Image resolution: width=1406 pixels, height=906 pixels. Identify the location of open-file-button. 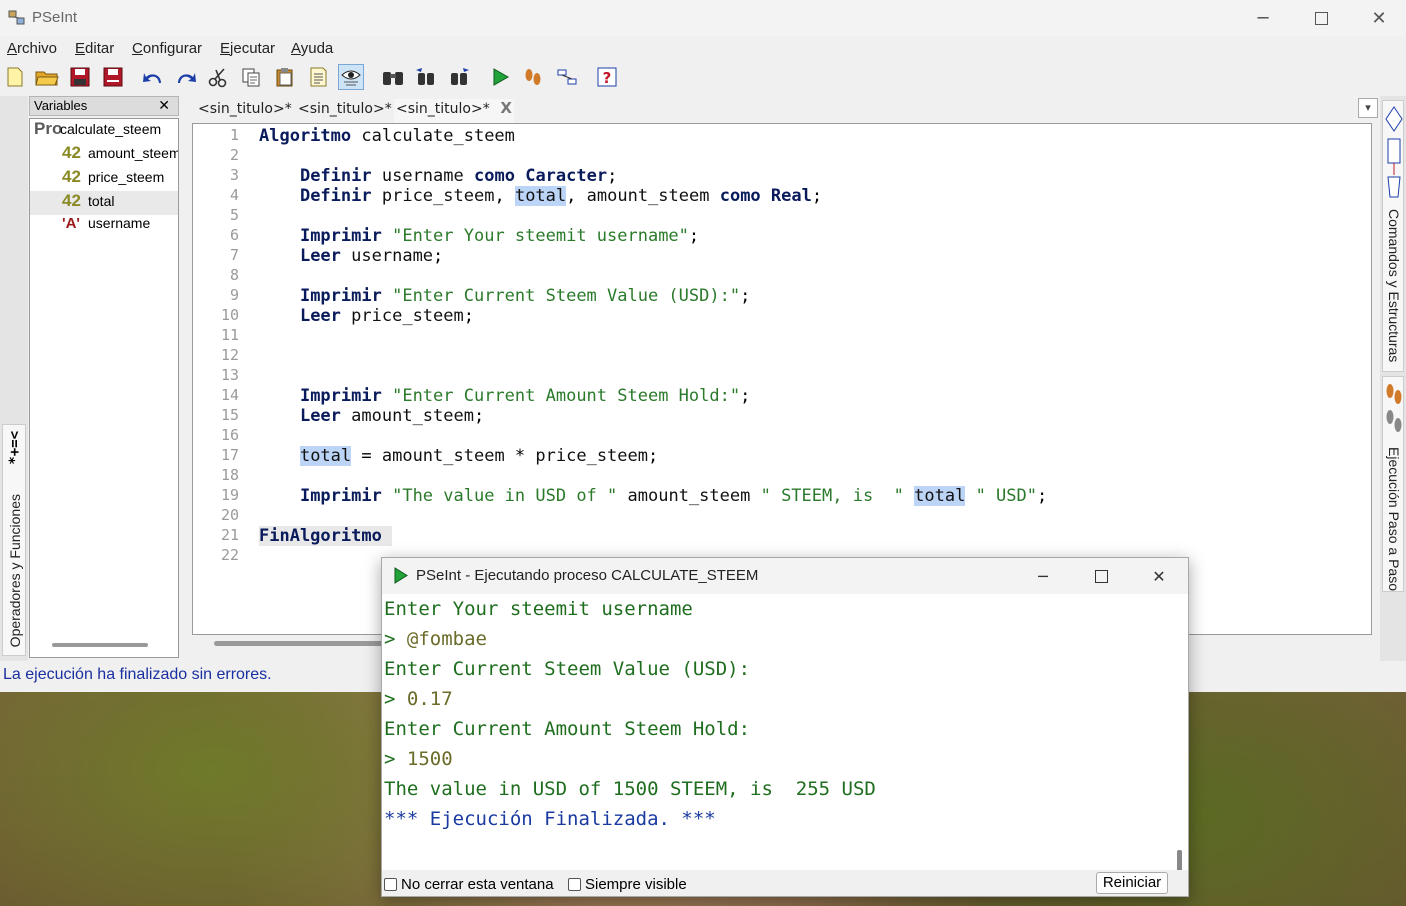
(47, 77).